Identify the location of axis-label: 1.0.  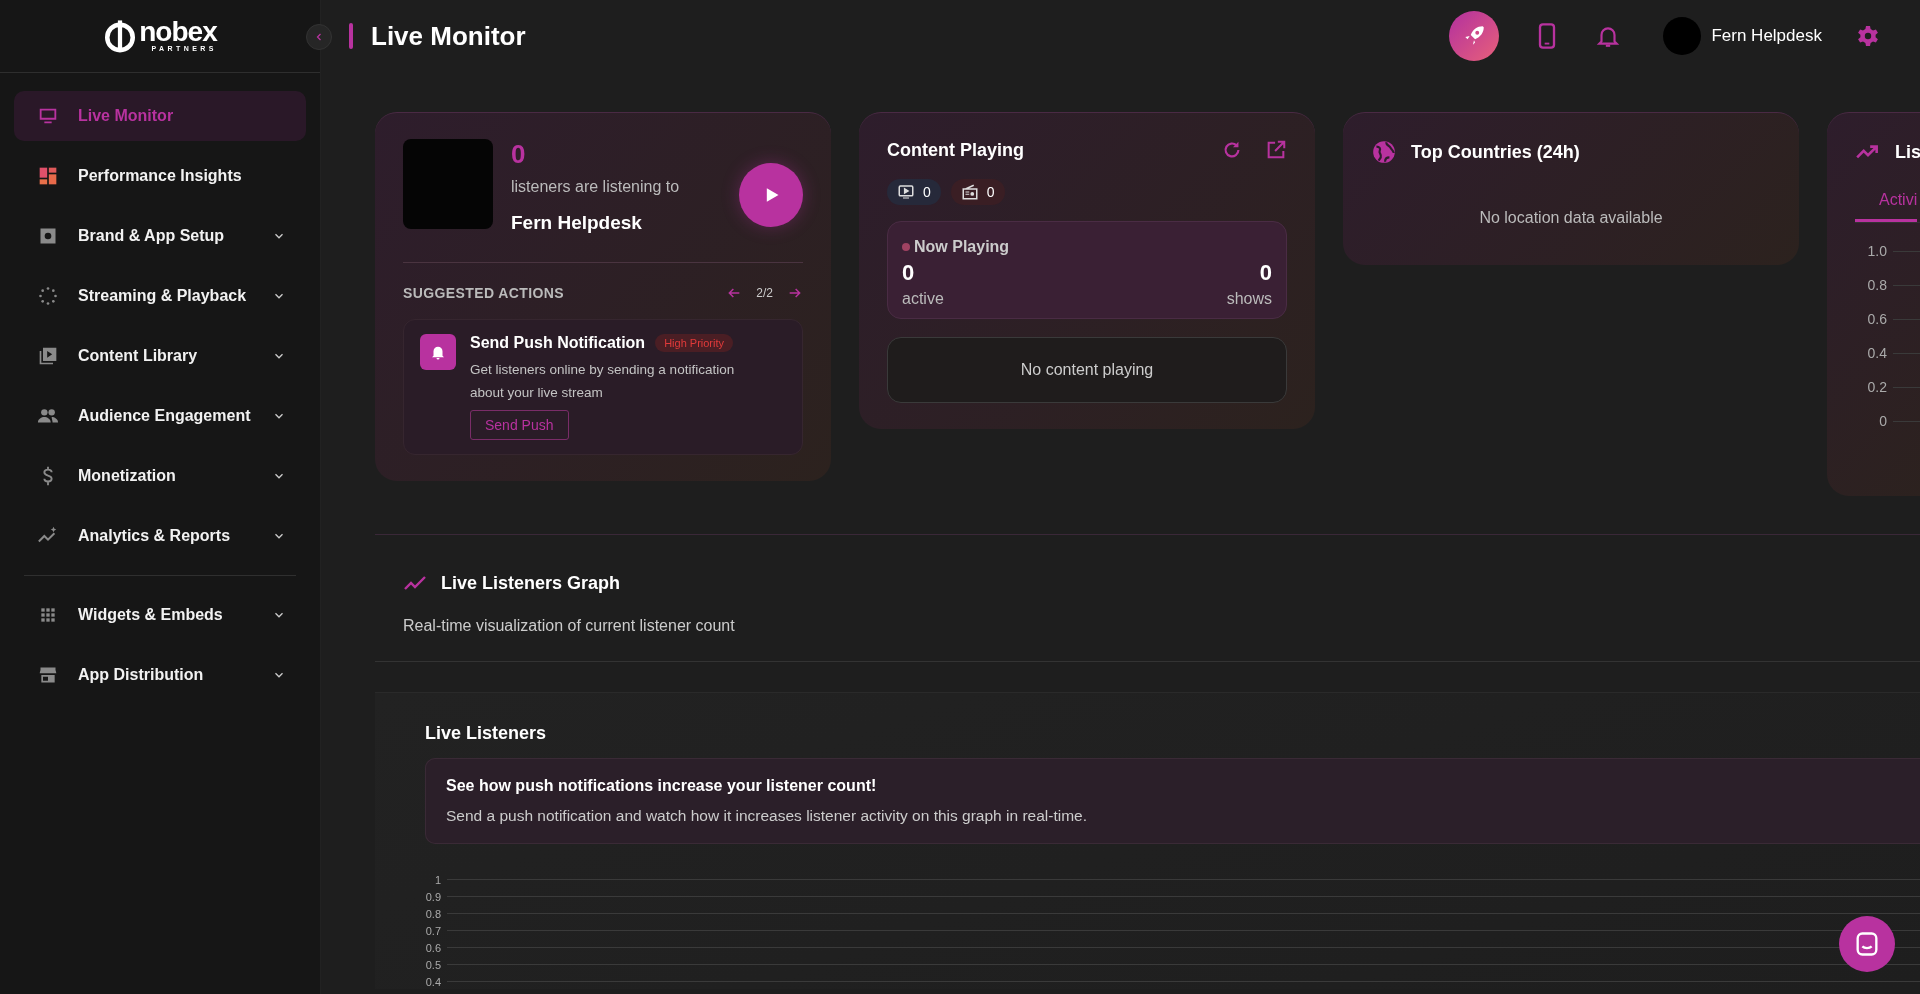
(1876, 251).